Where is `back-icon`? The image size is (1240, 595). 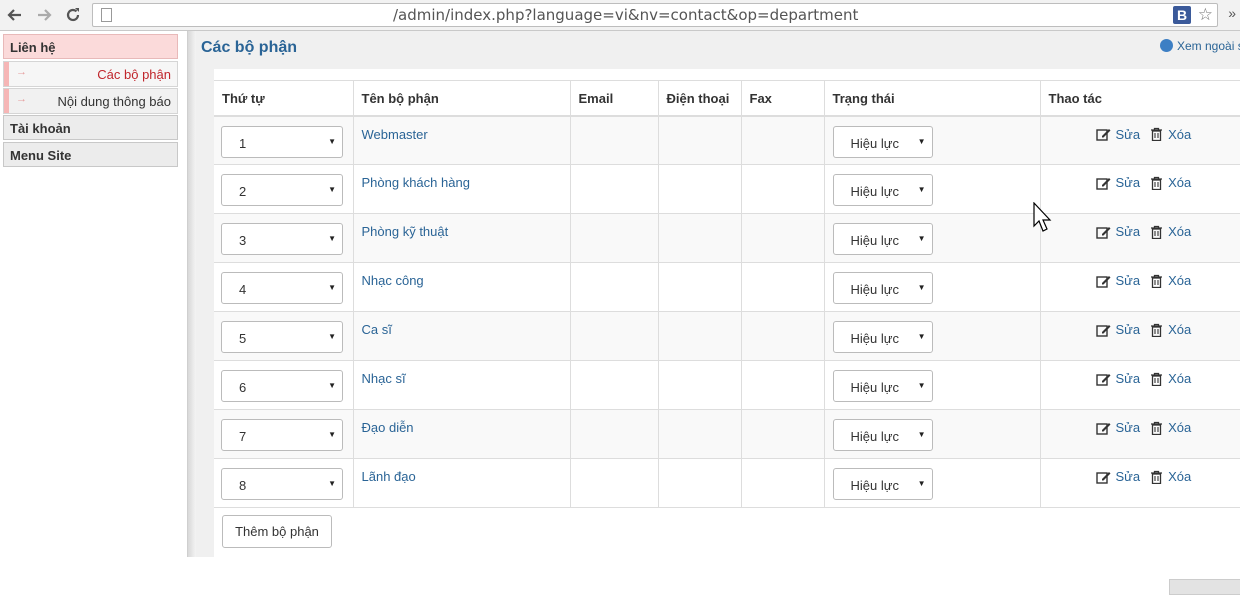 back-icon is located at coordinates (14, 15).